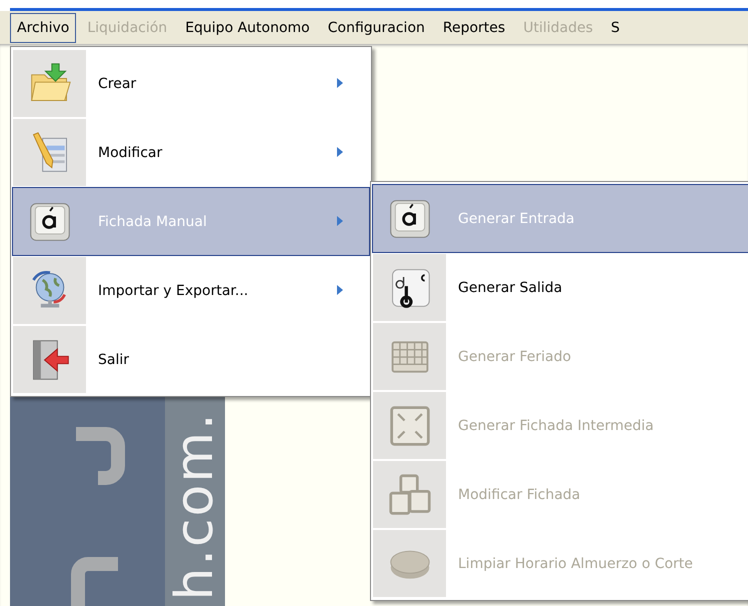 The height and width of the screenshot is (606, 748). I want to click on menu-item-label: Generar Fichada Intermedia, so click(556, 426).